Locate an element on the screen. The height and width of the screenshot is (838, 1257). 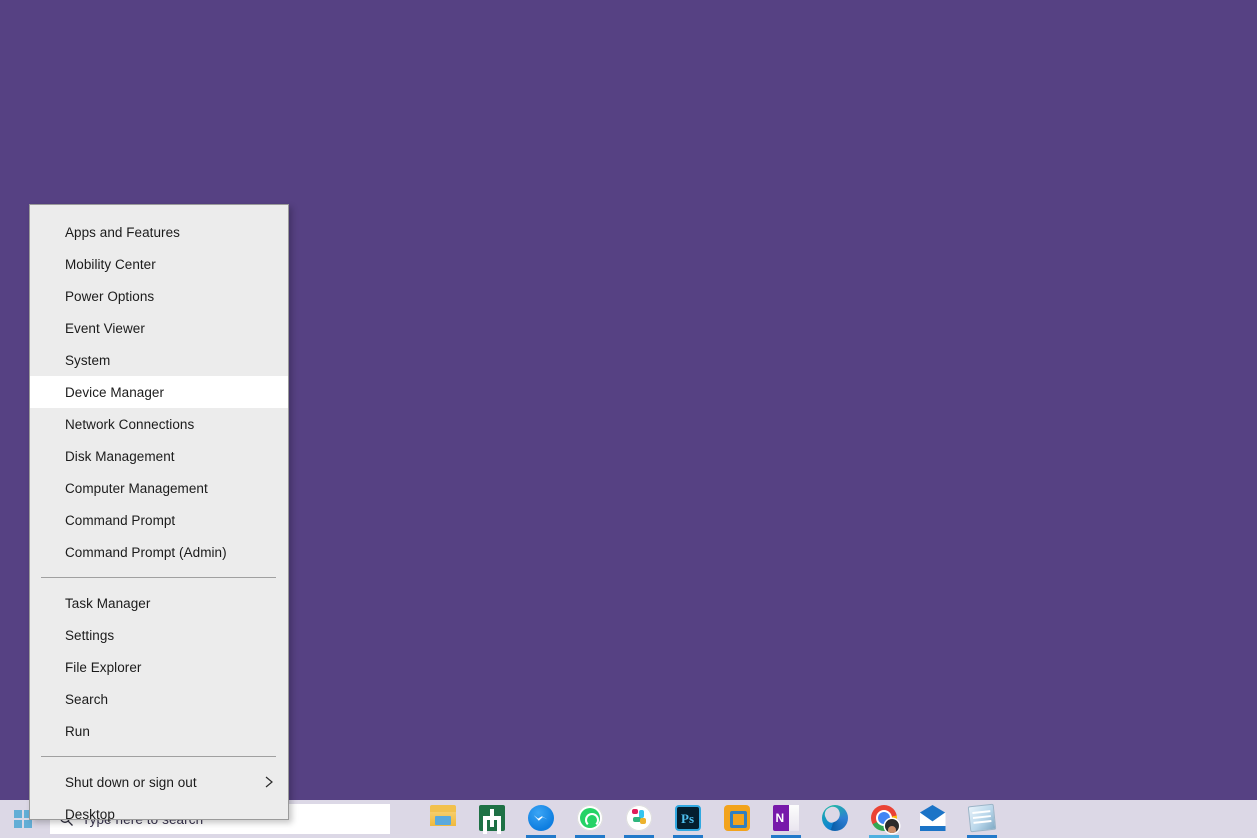
chrome-icon is located at coordinates (884, 819).